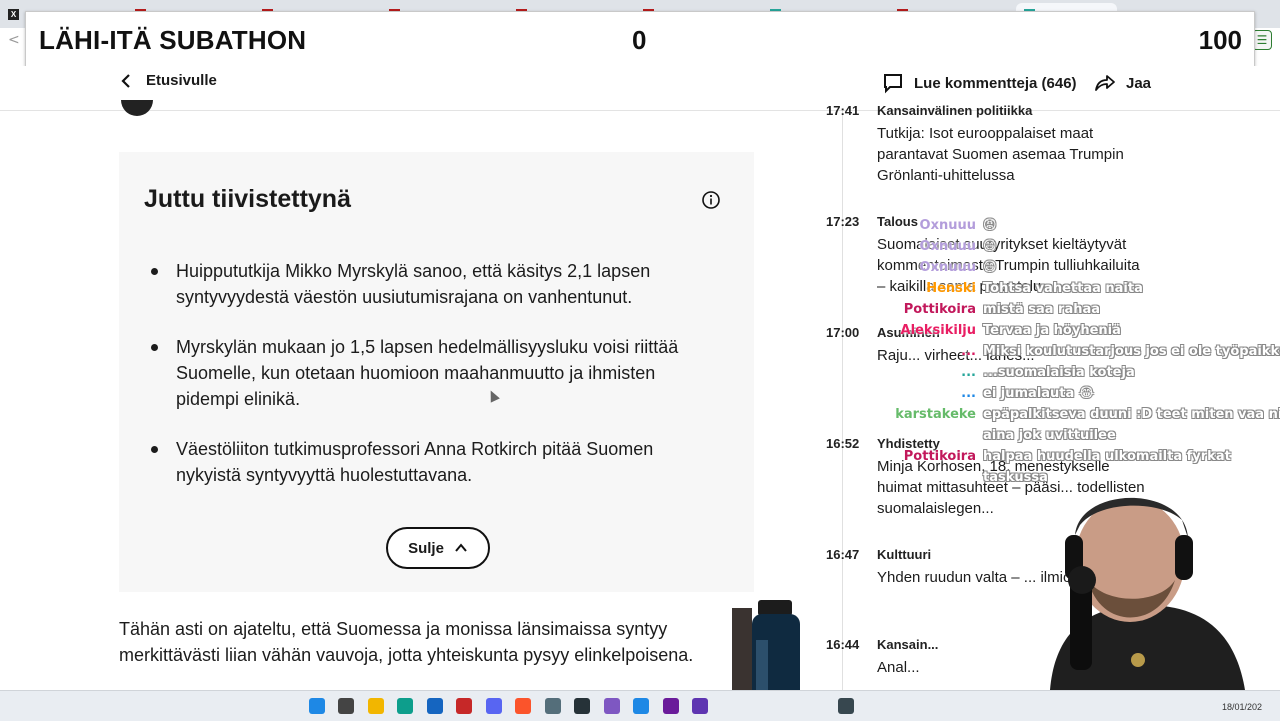  I want to click on chat-username: Aleksikilju, so click(938, 330).